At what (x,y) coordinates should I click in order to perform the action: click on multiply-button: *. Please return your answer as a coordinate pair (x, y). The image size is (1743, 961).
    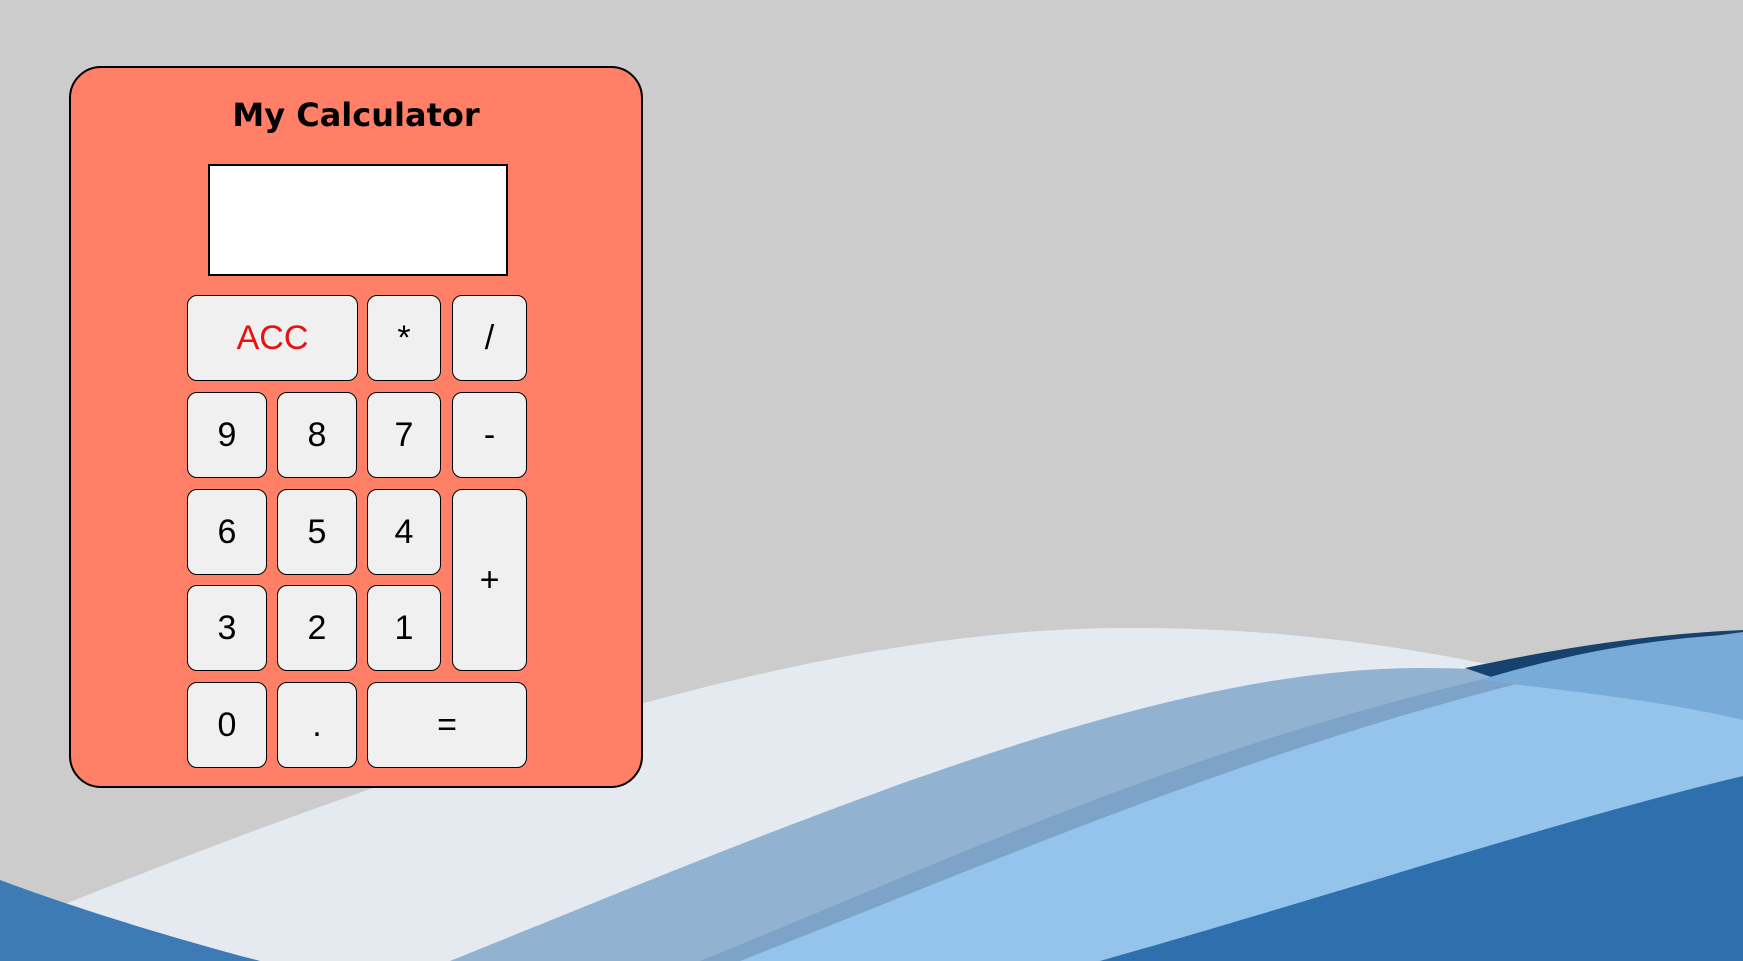
    Looking at the image, I should click on (404, 338).